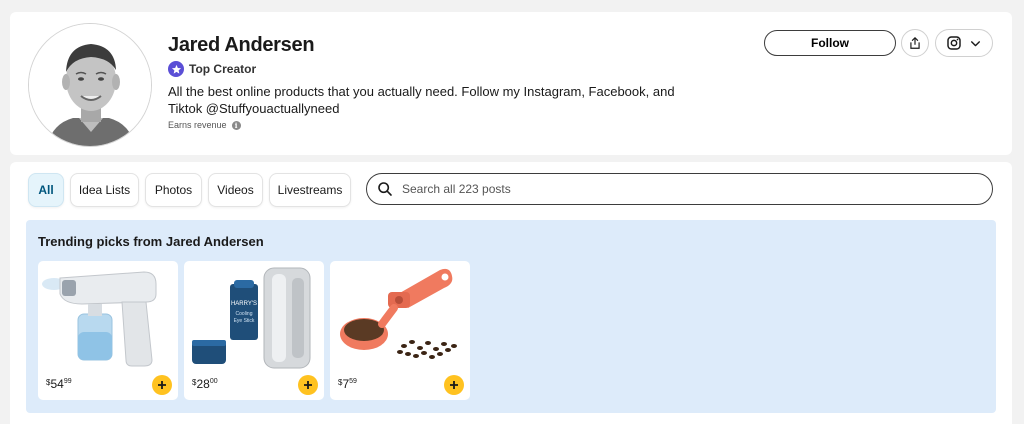  I want to click on search-placeholder: Search all 223 posts, so click(456, 189).